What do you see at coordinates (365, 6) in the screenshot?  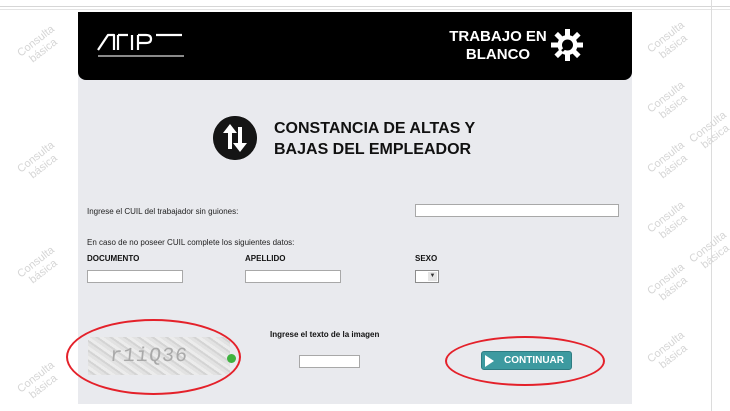 I see `browser-top-rule` at bounding box center [365, 6].